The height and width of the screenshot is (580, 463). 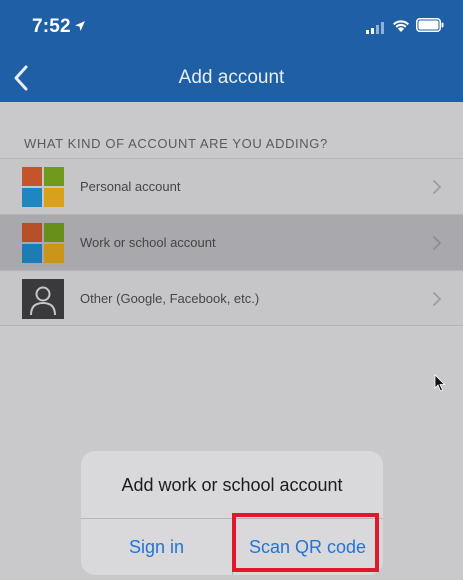 I want to click on page-title: Add account, so click(x=231, y=77).